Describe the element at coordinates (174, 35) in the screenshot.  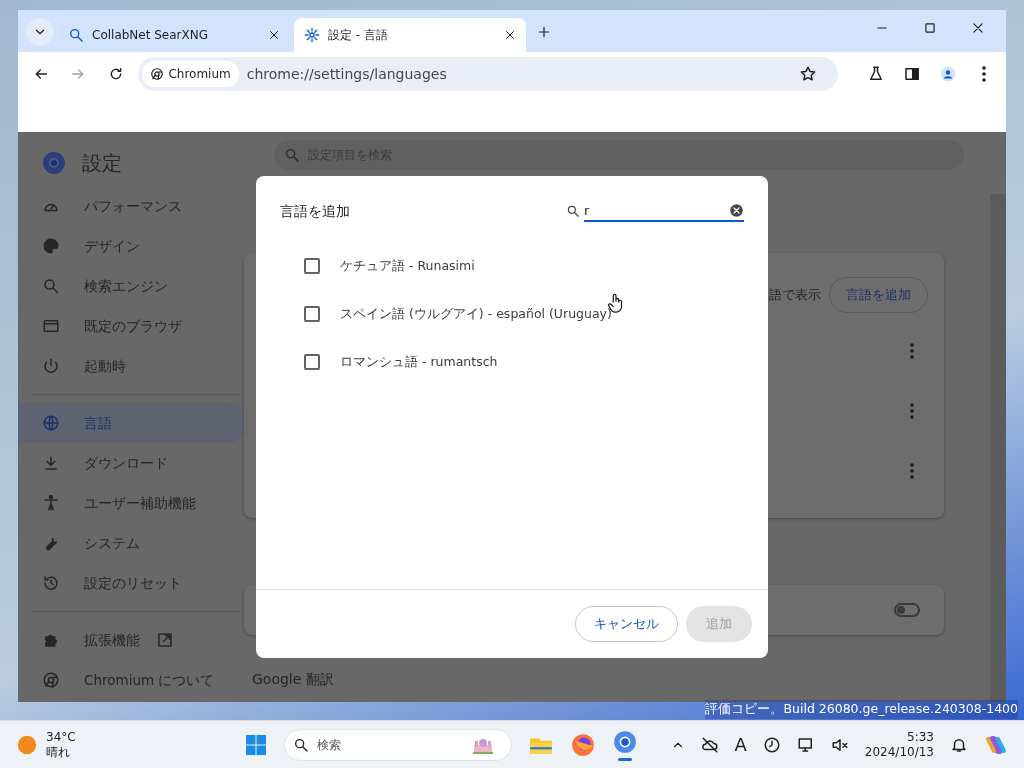
I see `browser-tab: CollabNet SearXNG` at that location.